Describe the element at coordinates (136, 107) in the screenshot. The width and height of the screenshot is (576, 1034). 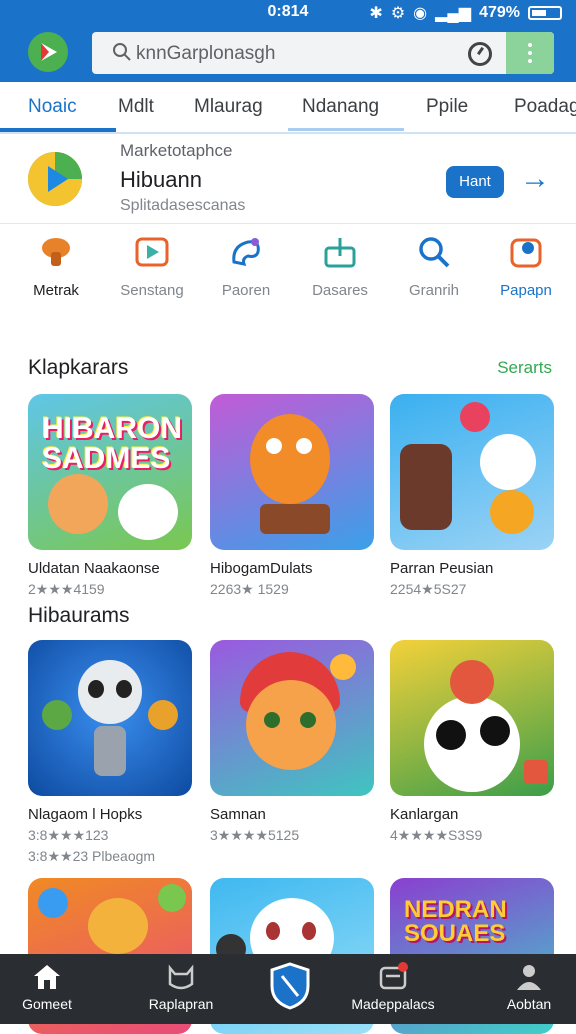
I see `tab-2: Mdlt` at that location.